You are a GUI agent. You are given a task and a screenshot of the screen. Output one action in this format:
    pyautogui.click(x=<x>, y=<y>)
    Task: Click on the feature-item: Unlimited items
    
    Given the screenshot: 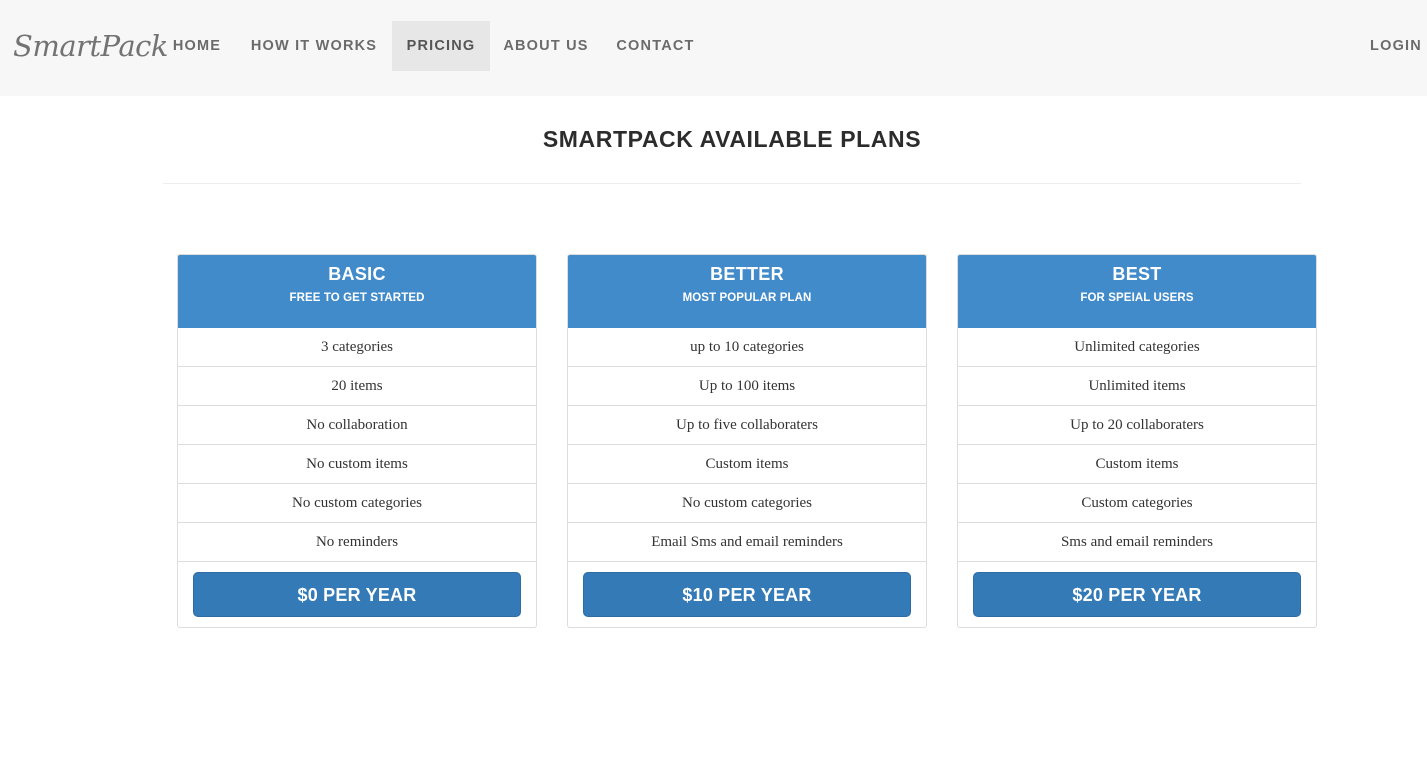 What is the action you would take?
    pyautogui.click(x=1137, y=386)
    